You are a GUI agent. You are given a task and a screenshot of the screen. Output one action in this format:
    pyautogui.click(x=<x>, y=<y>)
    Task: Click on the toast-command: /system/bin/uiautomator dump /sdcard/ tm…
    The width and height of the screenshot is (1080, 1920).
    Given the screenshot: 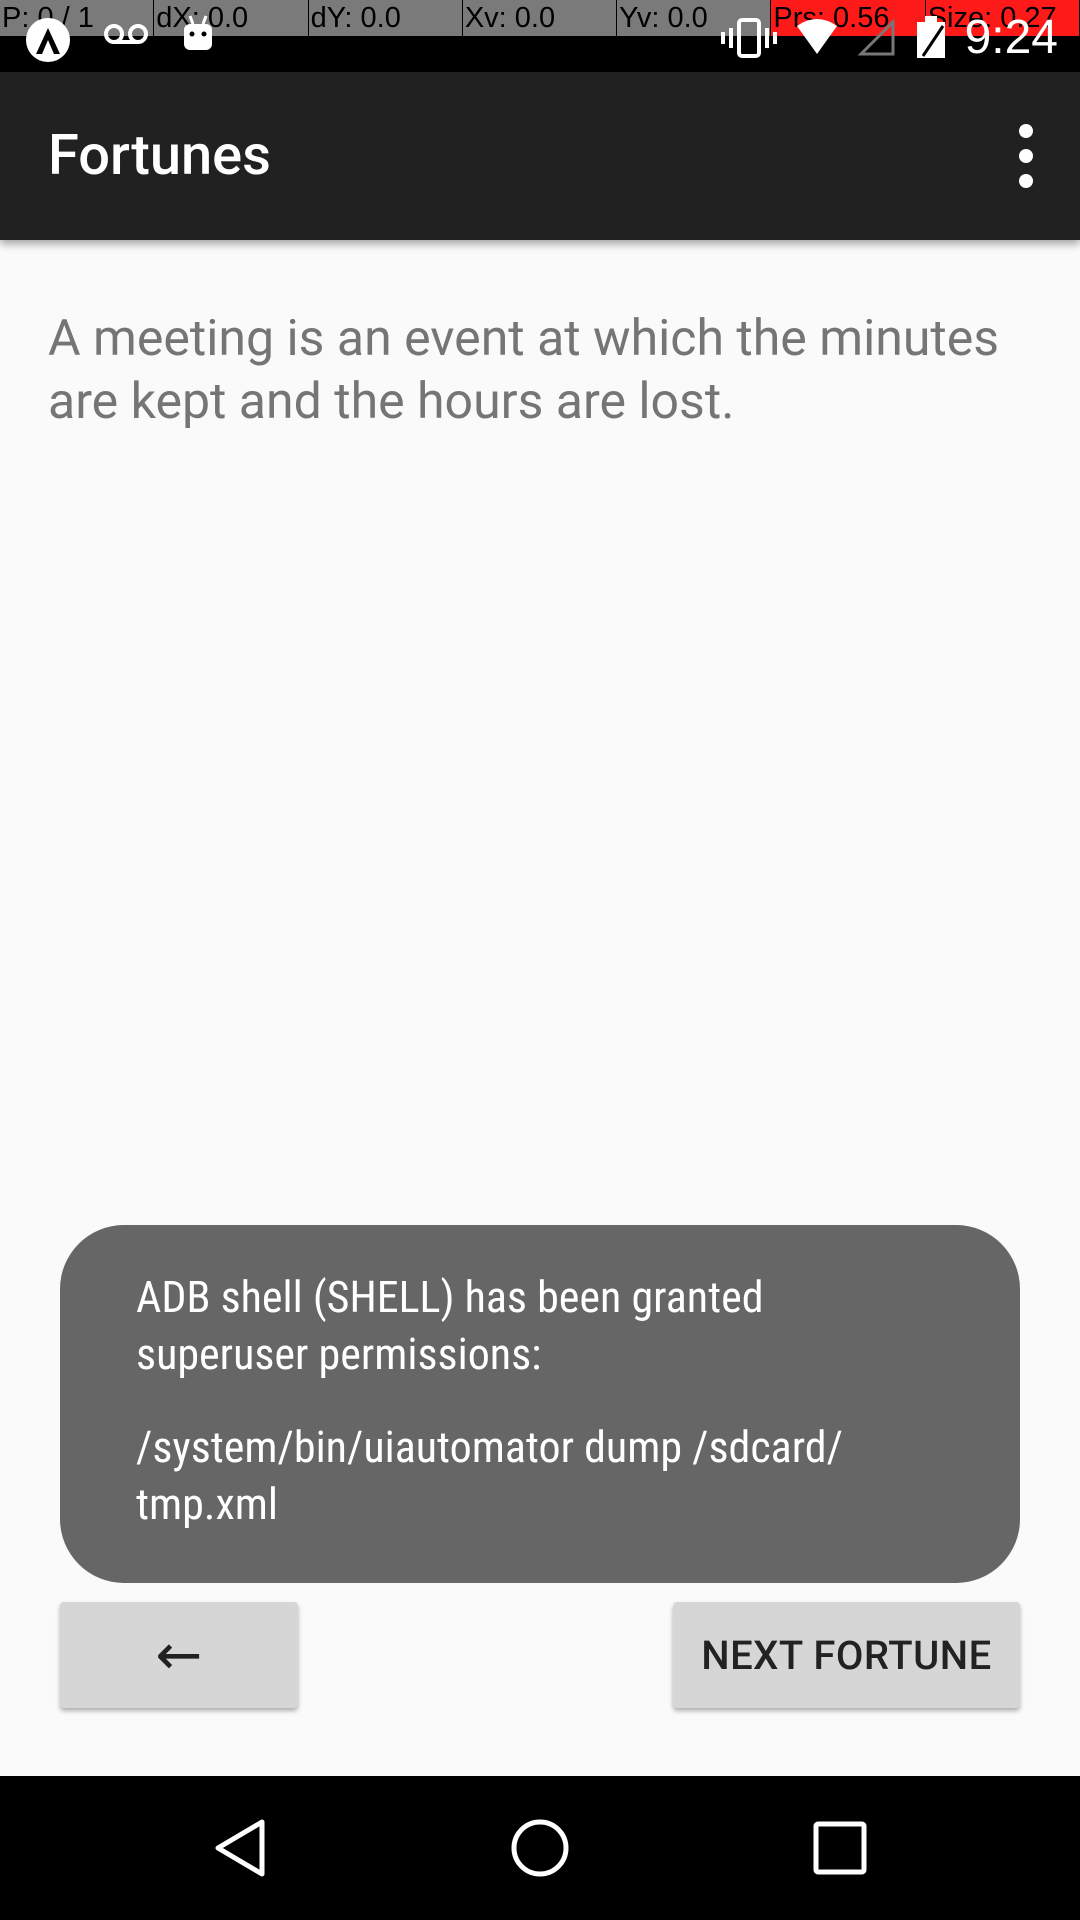 What is the action you would take?
    pyautogui.click(x=489, y=1475)
    